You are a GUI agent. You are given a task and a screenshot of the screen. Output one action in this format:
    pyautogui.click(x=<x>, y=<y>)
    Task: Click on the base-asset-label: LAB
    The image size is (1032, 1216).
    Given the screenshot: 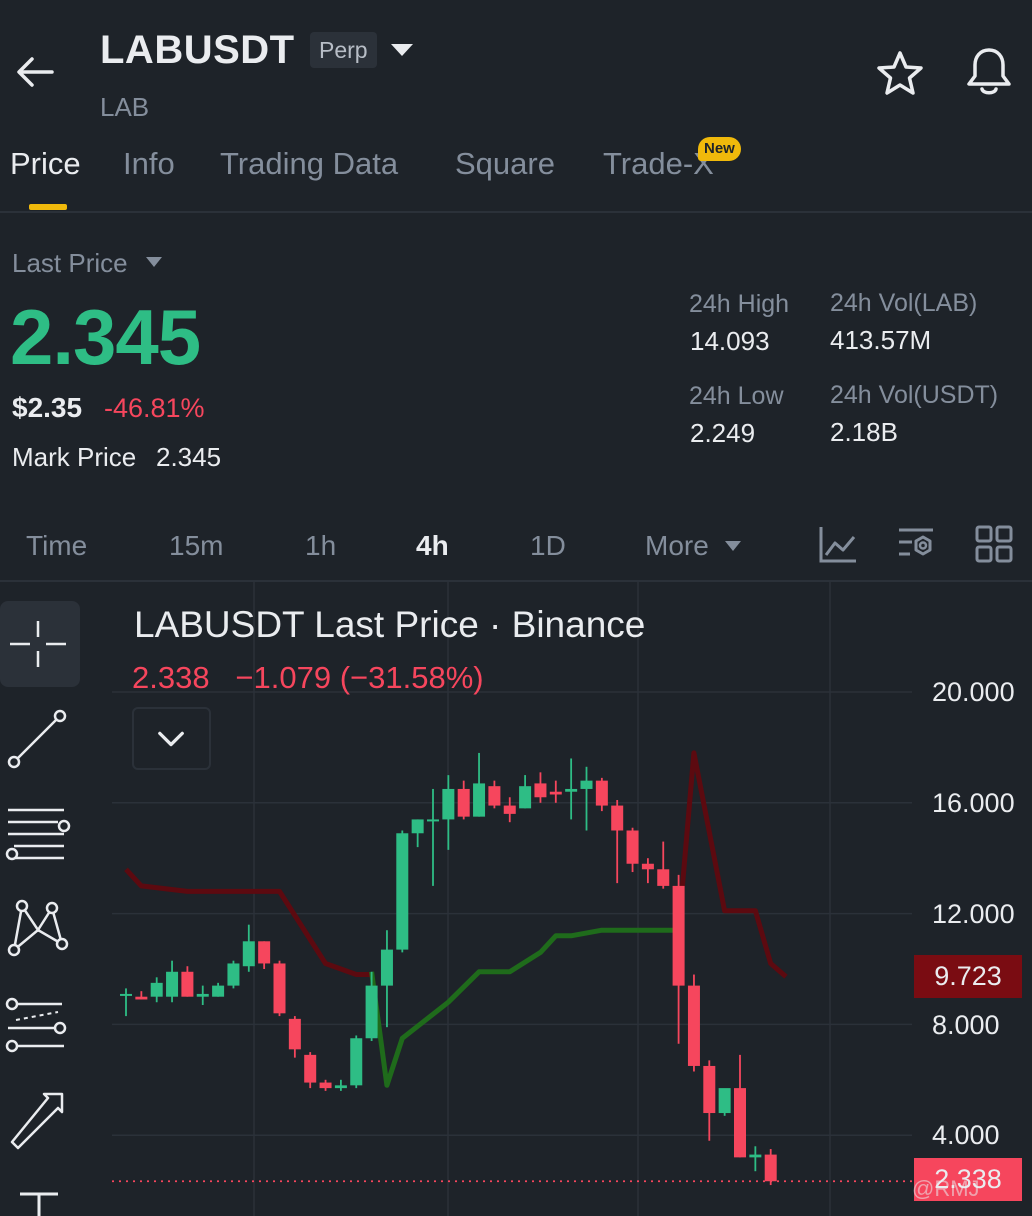 What is the action you would take?
    pyautogui.click(x=125, y=107)
    